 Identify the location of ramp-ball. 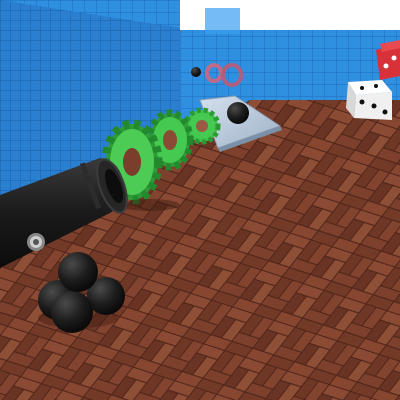
(238, 113).